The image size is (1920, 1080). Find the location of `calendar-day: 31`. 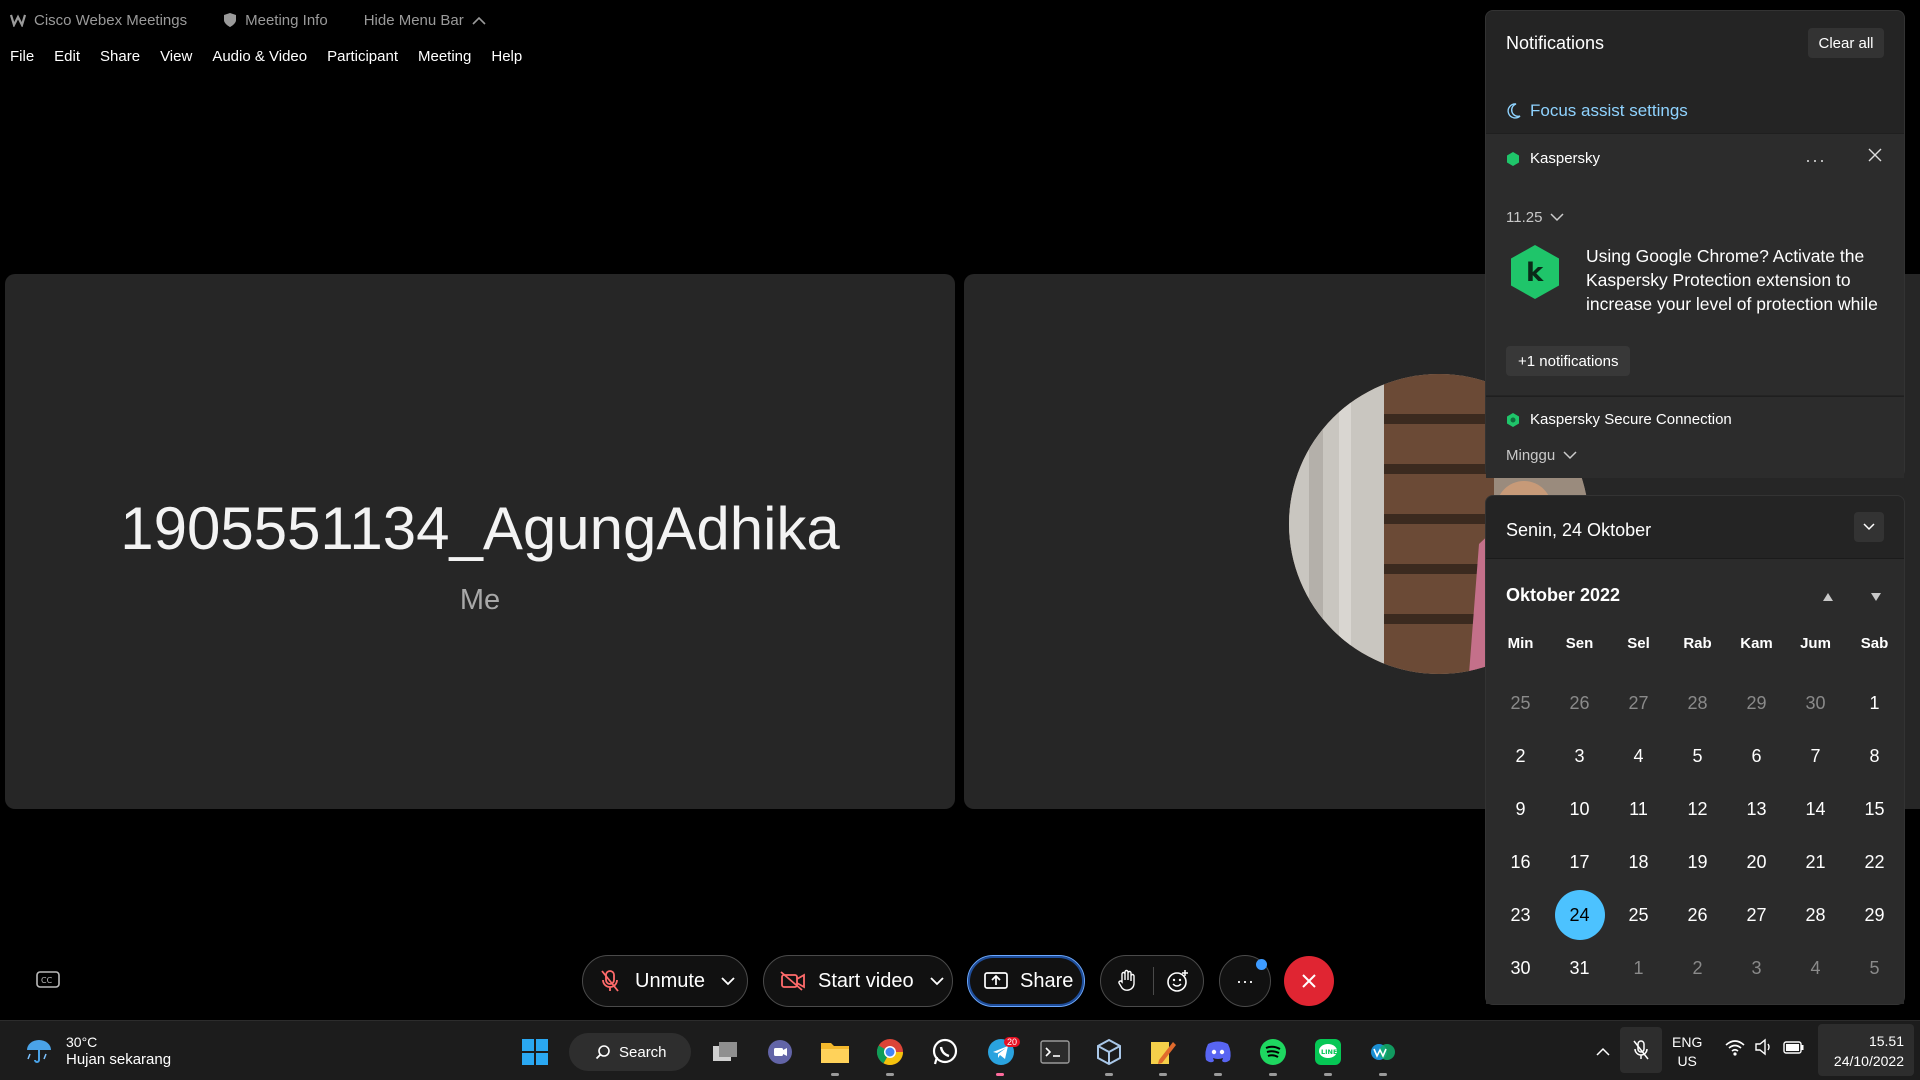

calendar-day: 31 is located at coordinates (1579, 968).